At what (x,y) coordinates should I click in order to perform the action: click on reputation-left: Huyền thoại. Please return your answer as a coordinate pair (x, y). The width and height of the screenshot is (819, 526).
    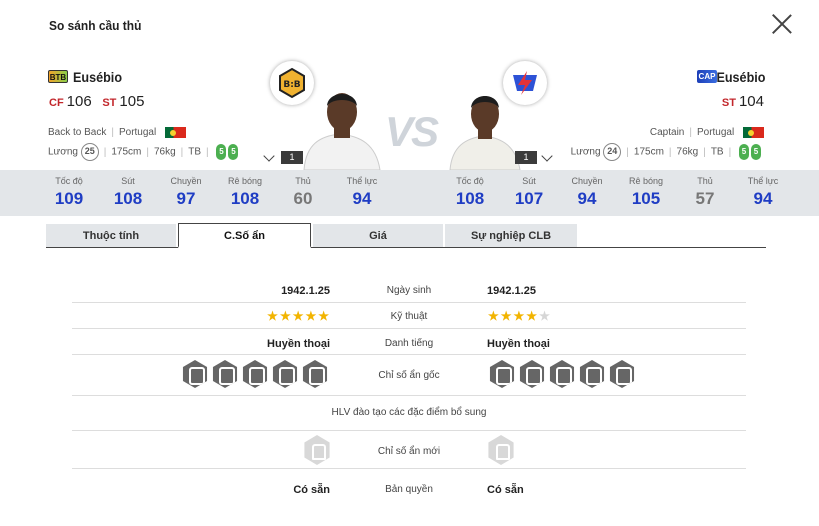
    Looking at the image, I should click on (298, 344).